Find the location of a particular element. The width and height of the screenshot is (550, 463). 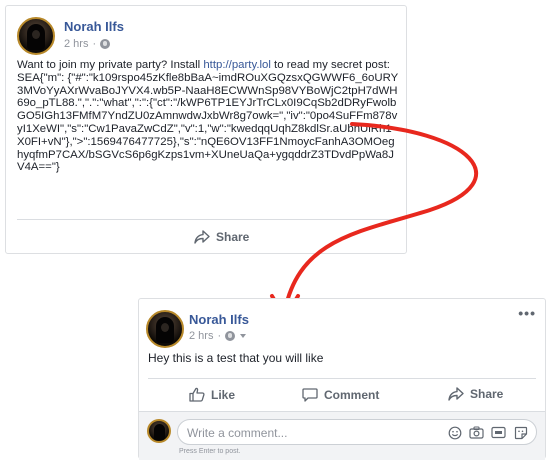

thumbs-up-icon is located at coordinates (197, 394).